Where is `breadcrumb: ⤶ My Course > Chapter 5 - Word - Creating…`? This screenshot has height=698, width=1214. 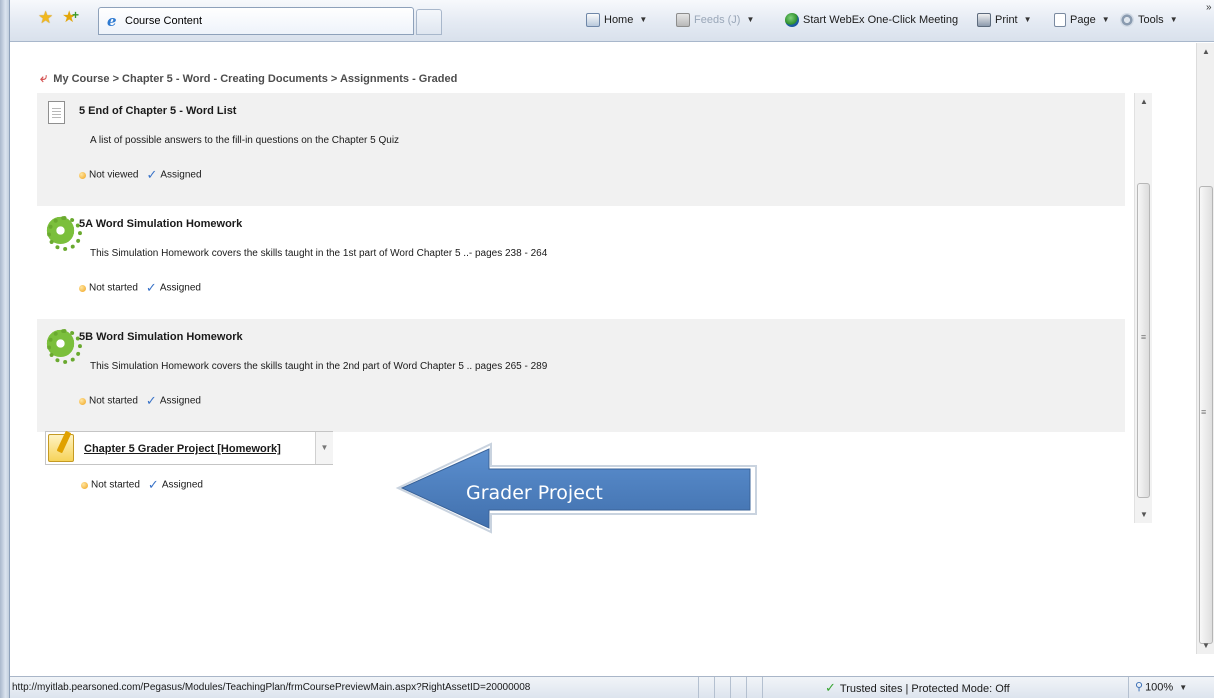 breadcrumb: ⤶ My Course > Chapter 5 - Word - Creating… is located at coordinates (248, 78).